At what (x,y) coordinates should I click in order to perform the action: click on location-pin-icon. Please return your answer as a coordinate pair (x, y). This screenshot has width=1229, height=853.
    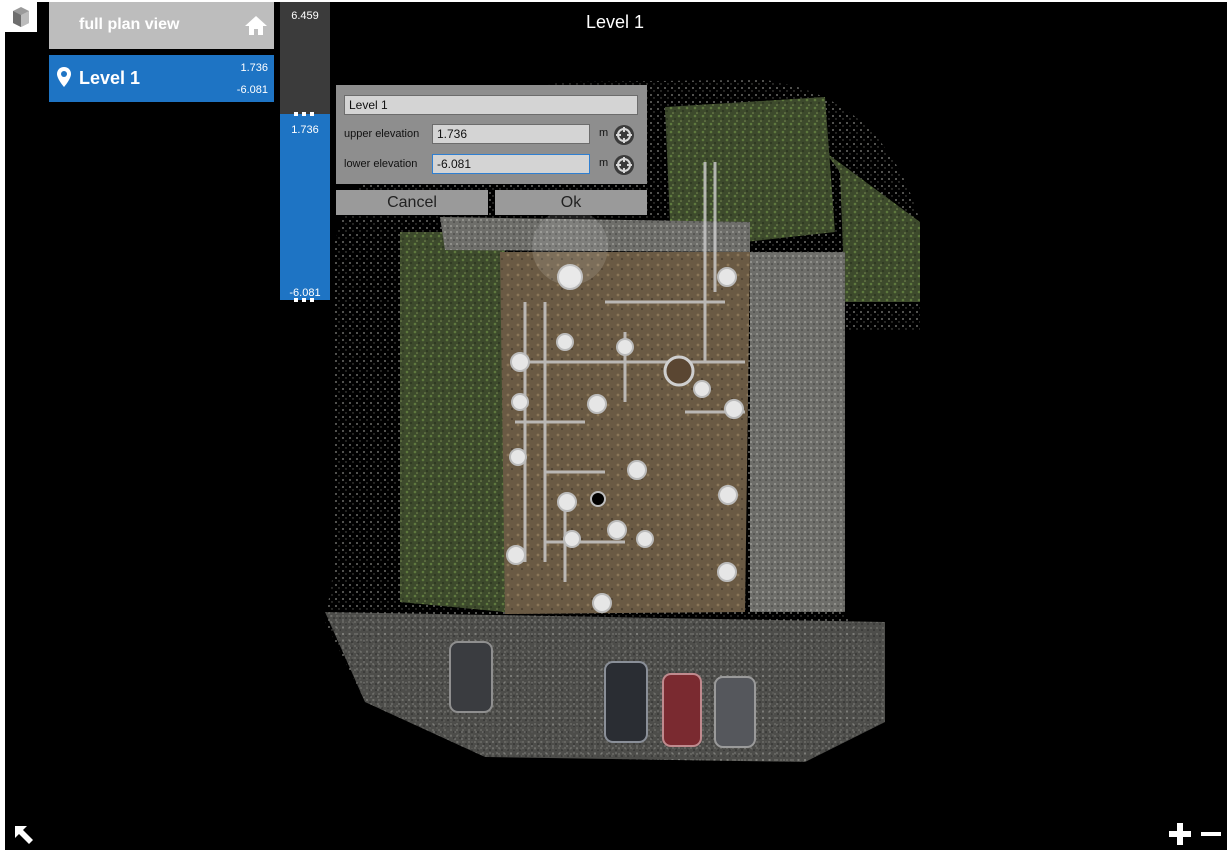
    Looking at the image, I should click on (64, 79).